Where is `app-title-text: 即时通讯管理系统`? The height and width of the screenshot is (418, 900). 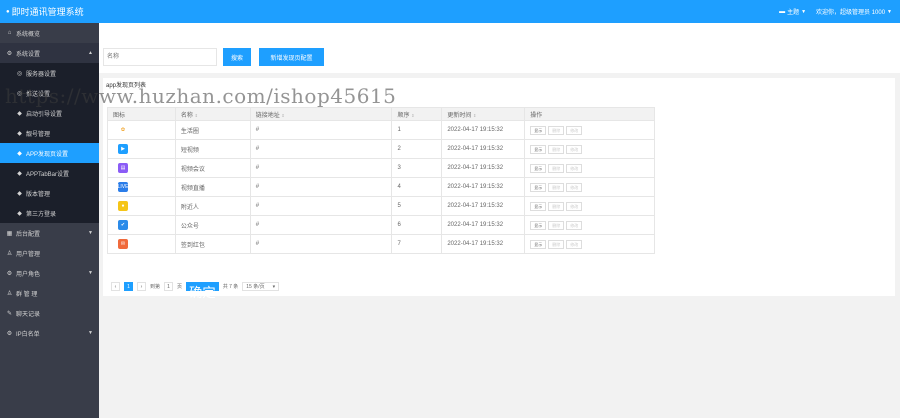
app-title-text: 即时通讯管理系统 is located at coordinates (47, 12).